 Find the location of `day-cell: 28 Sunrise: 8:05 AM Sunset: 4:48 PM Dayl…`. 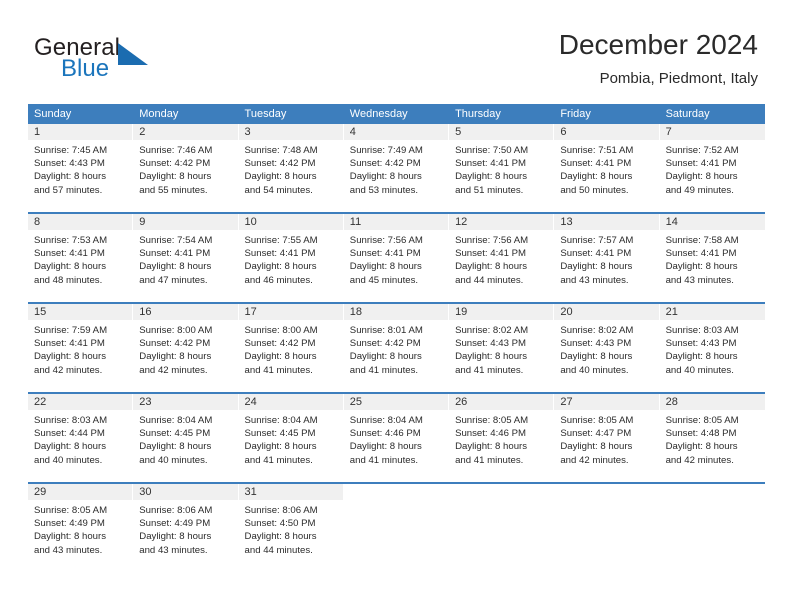

day-cell: 28 Sunrise: 8:05 AM Sunset: 4:48 PM Dayl… is located at coordinates (712, 438).